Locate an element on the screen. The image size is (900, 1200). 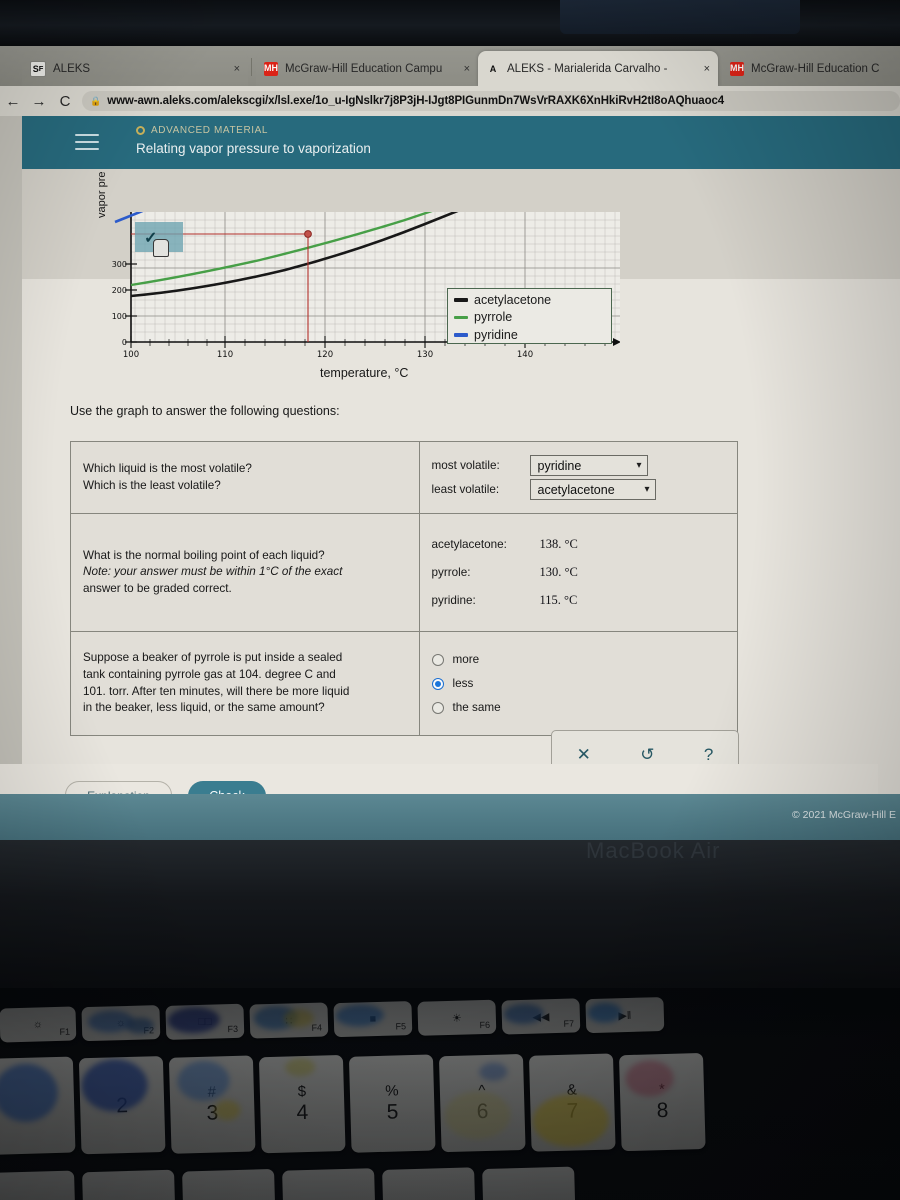
key-number: 5 is located at coordinates (392, 1112).